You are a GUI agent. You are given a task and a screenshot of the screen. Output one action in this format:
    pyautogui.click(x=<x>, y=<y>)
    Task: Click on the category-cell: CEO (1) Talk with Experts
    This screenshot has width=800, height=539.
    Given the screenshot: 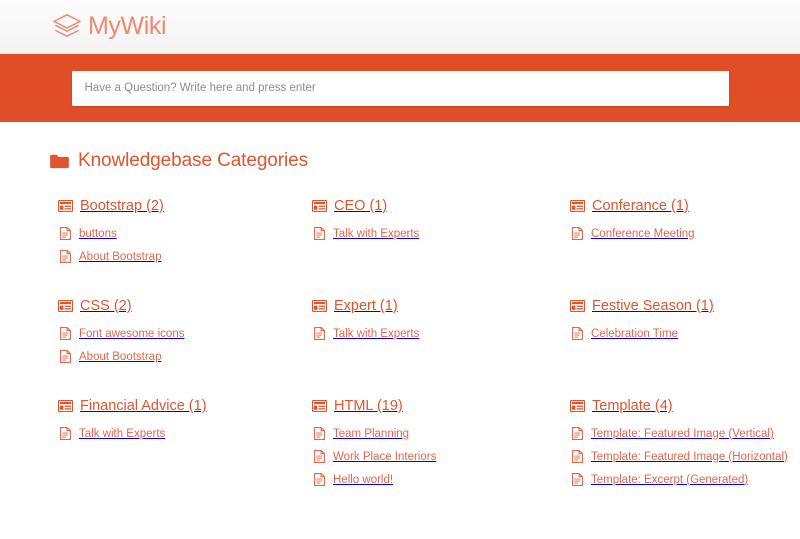 What is the action you would take?
    pyautogui.click(x=441, y=248)
    